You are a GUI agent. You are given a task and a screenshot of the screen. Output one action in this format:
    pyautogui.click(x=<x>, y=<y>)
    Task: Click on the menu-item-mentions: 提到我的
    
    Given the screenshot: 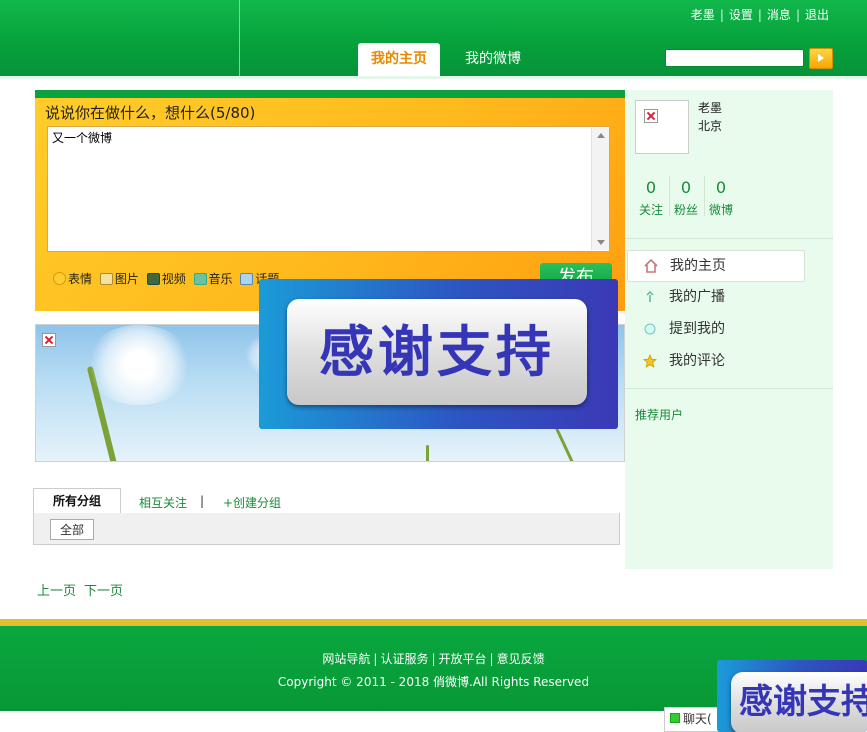 What is the action you would take?
    pyautogui.click(x=715, y=329)
    